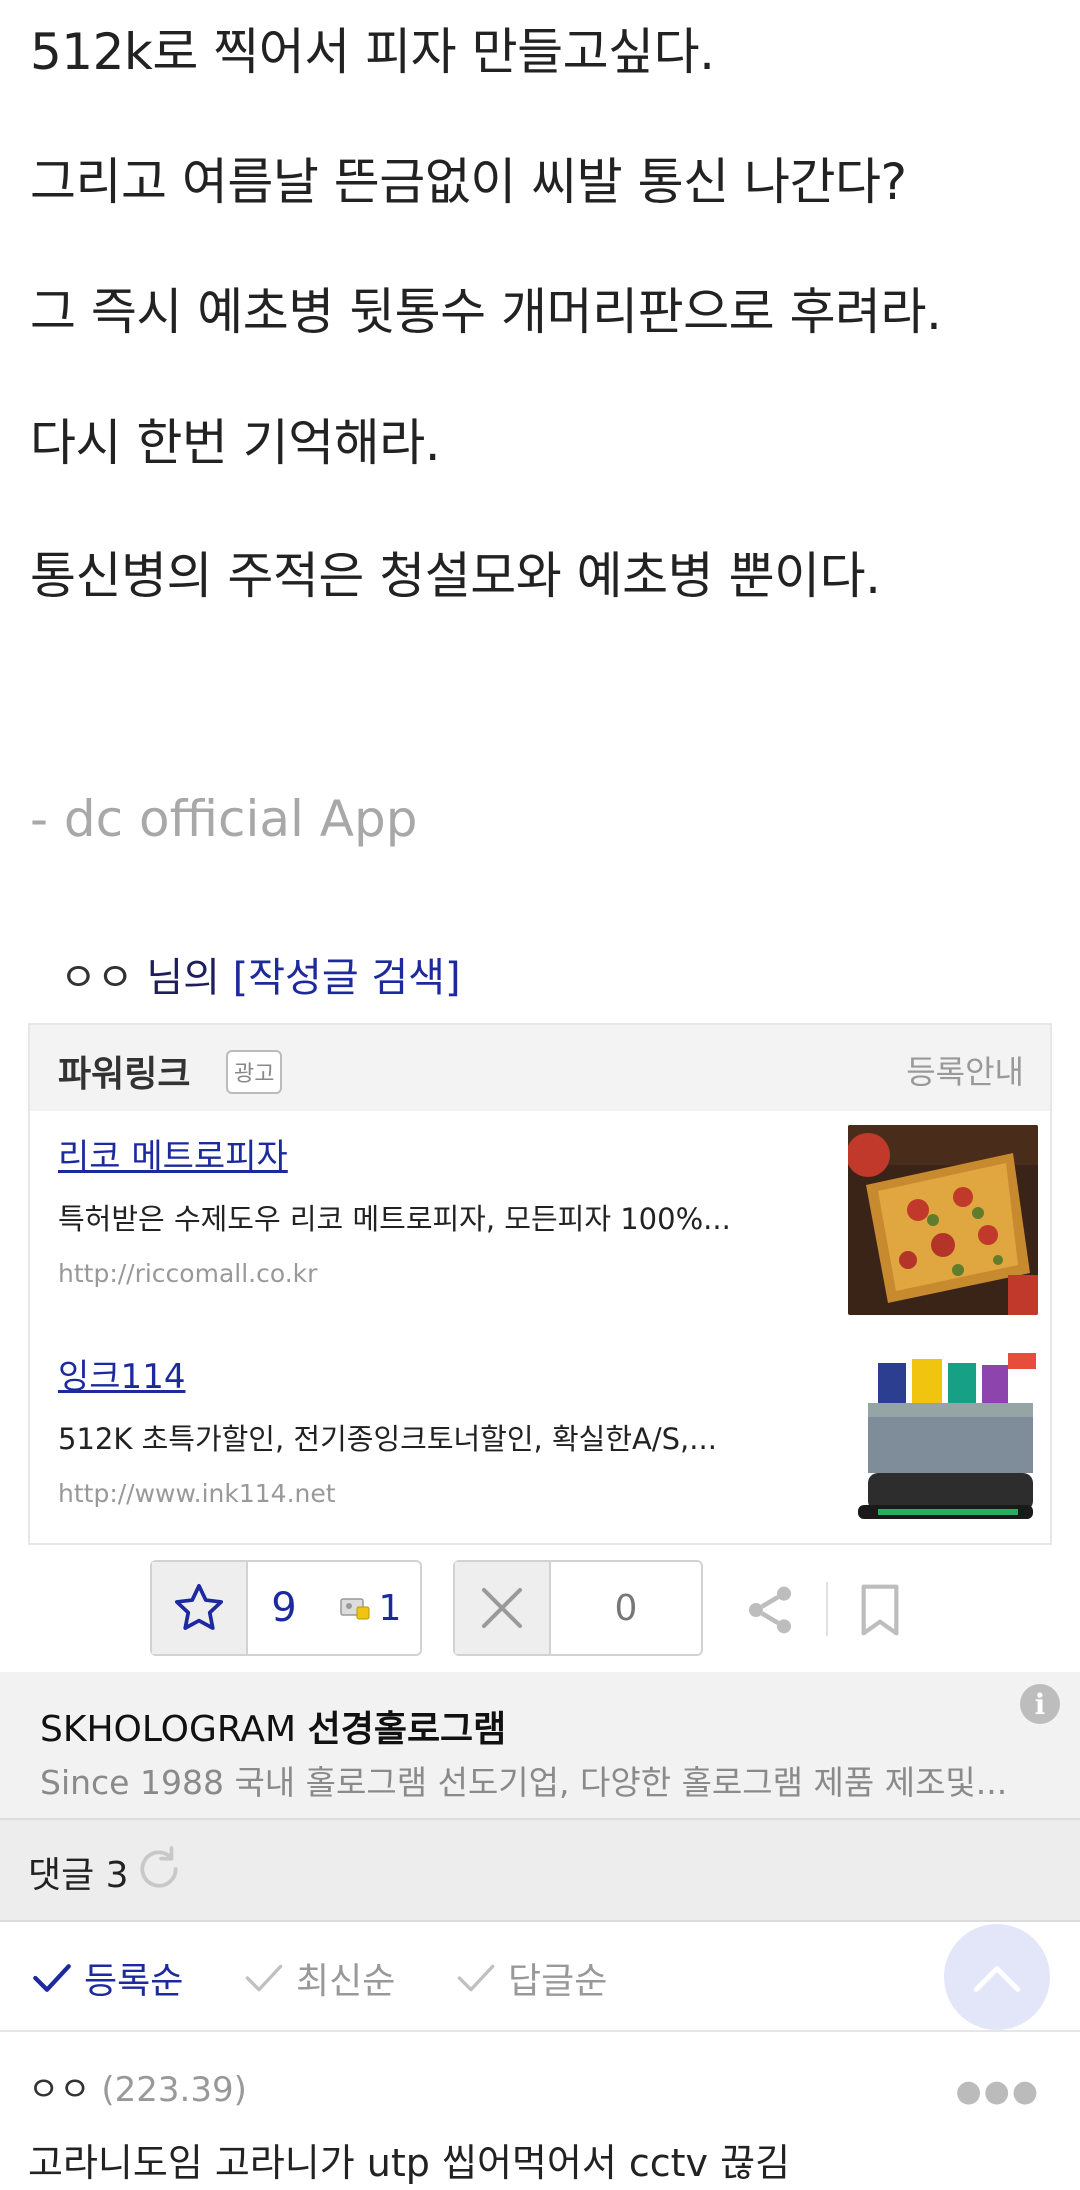 This screenshot has width=1080, height=2190. I want to click on not-recommend-group: 0, so click(578, 1608).